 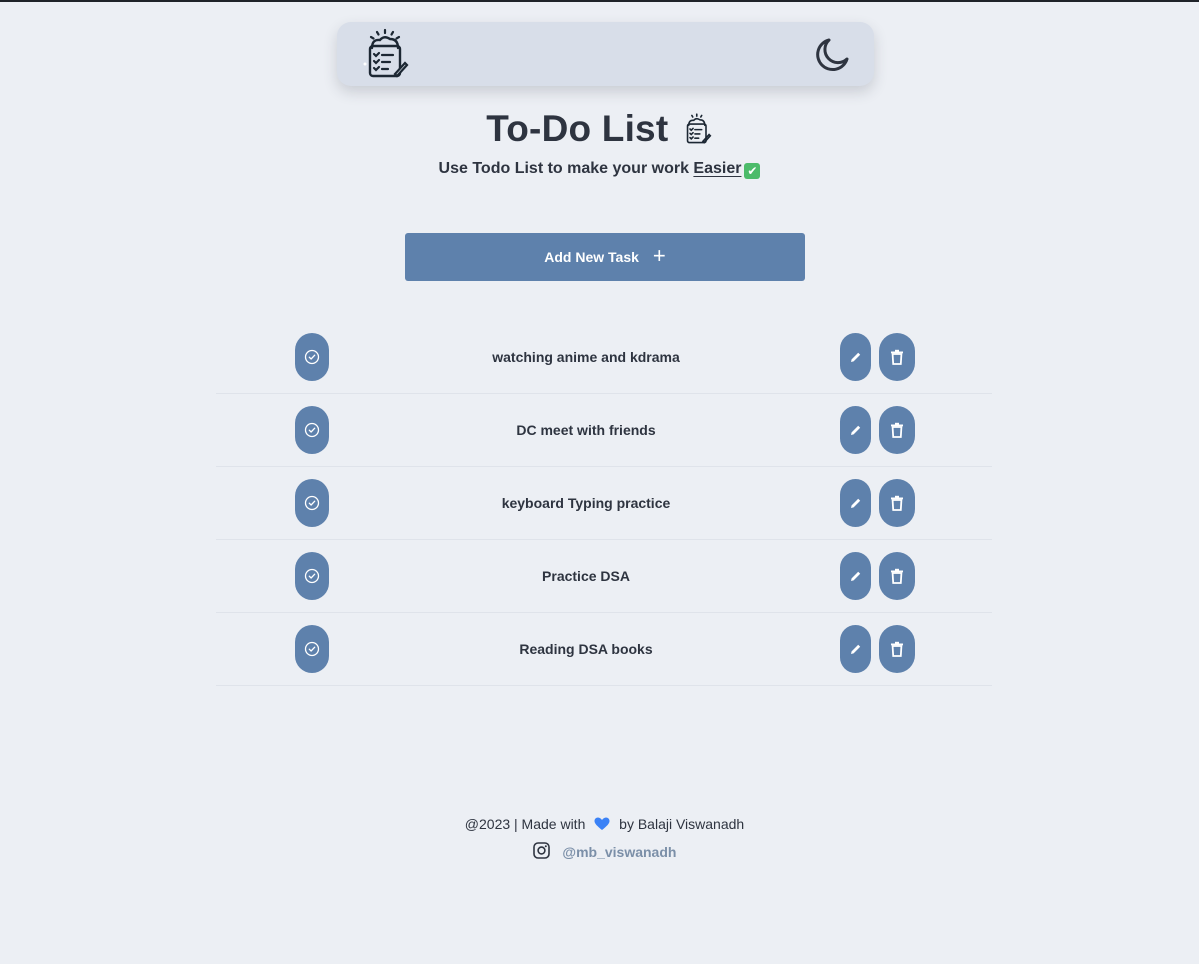 I want to click on page-title: To-Do List, so click(x=577, y=128).